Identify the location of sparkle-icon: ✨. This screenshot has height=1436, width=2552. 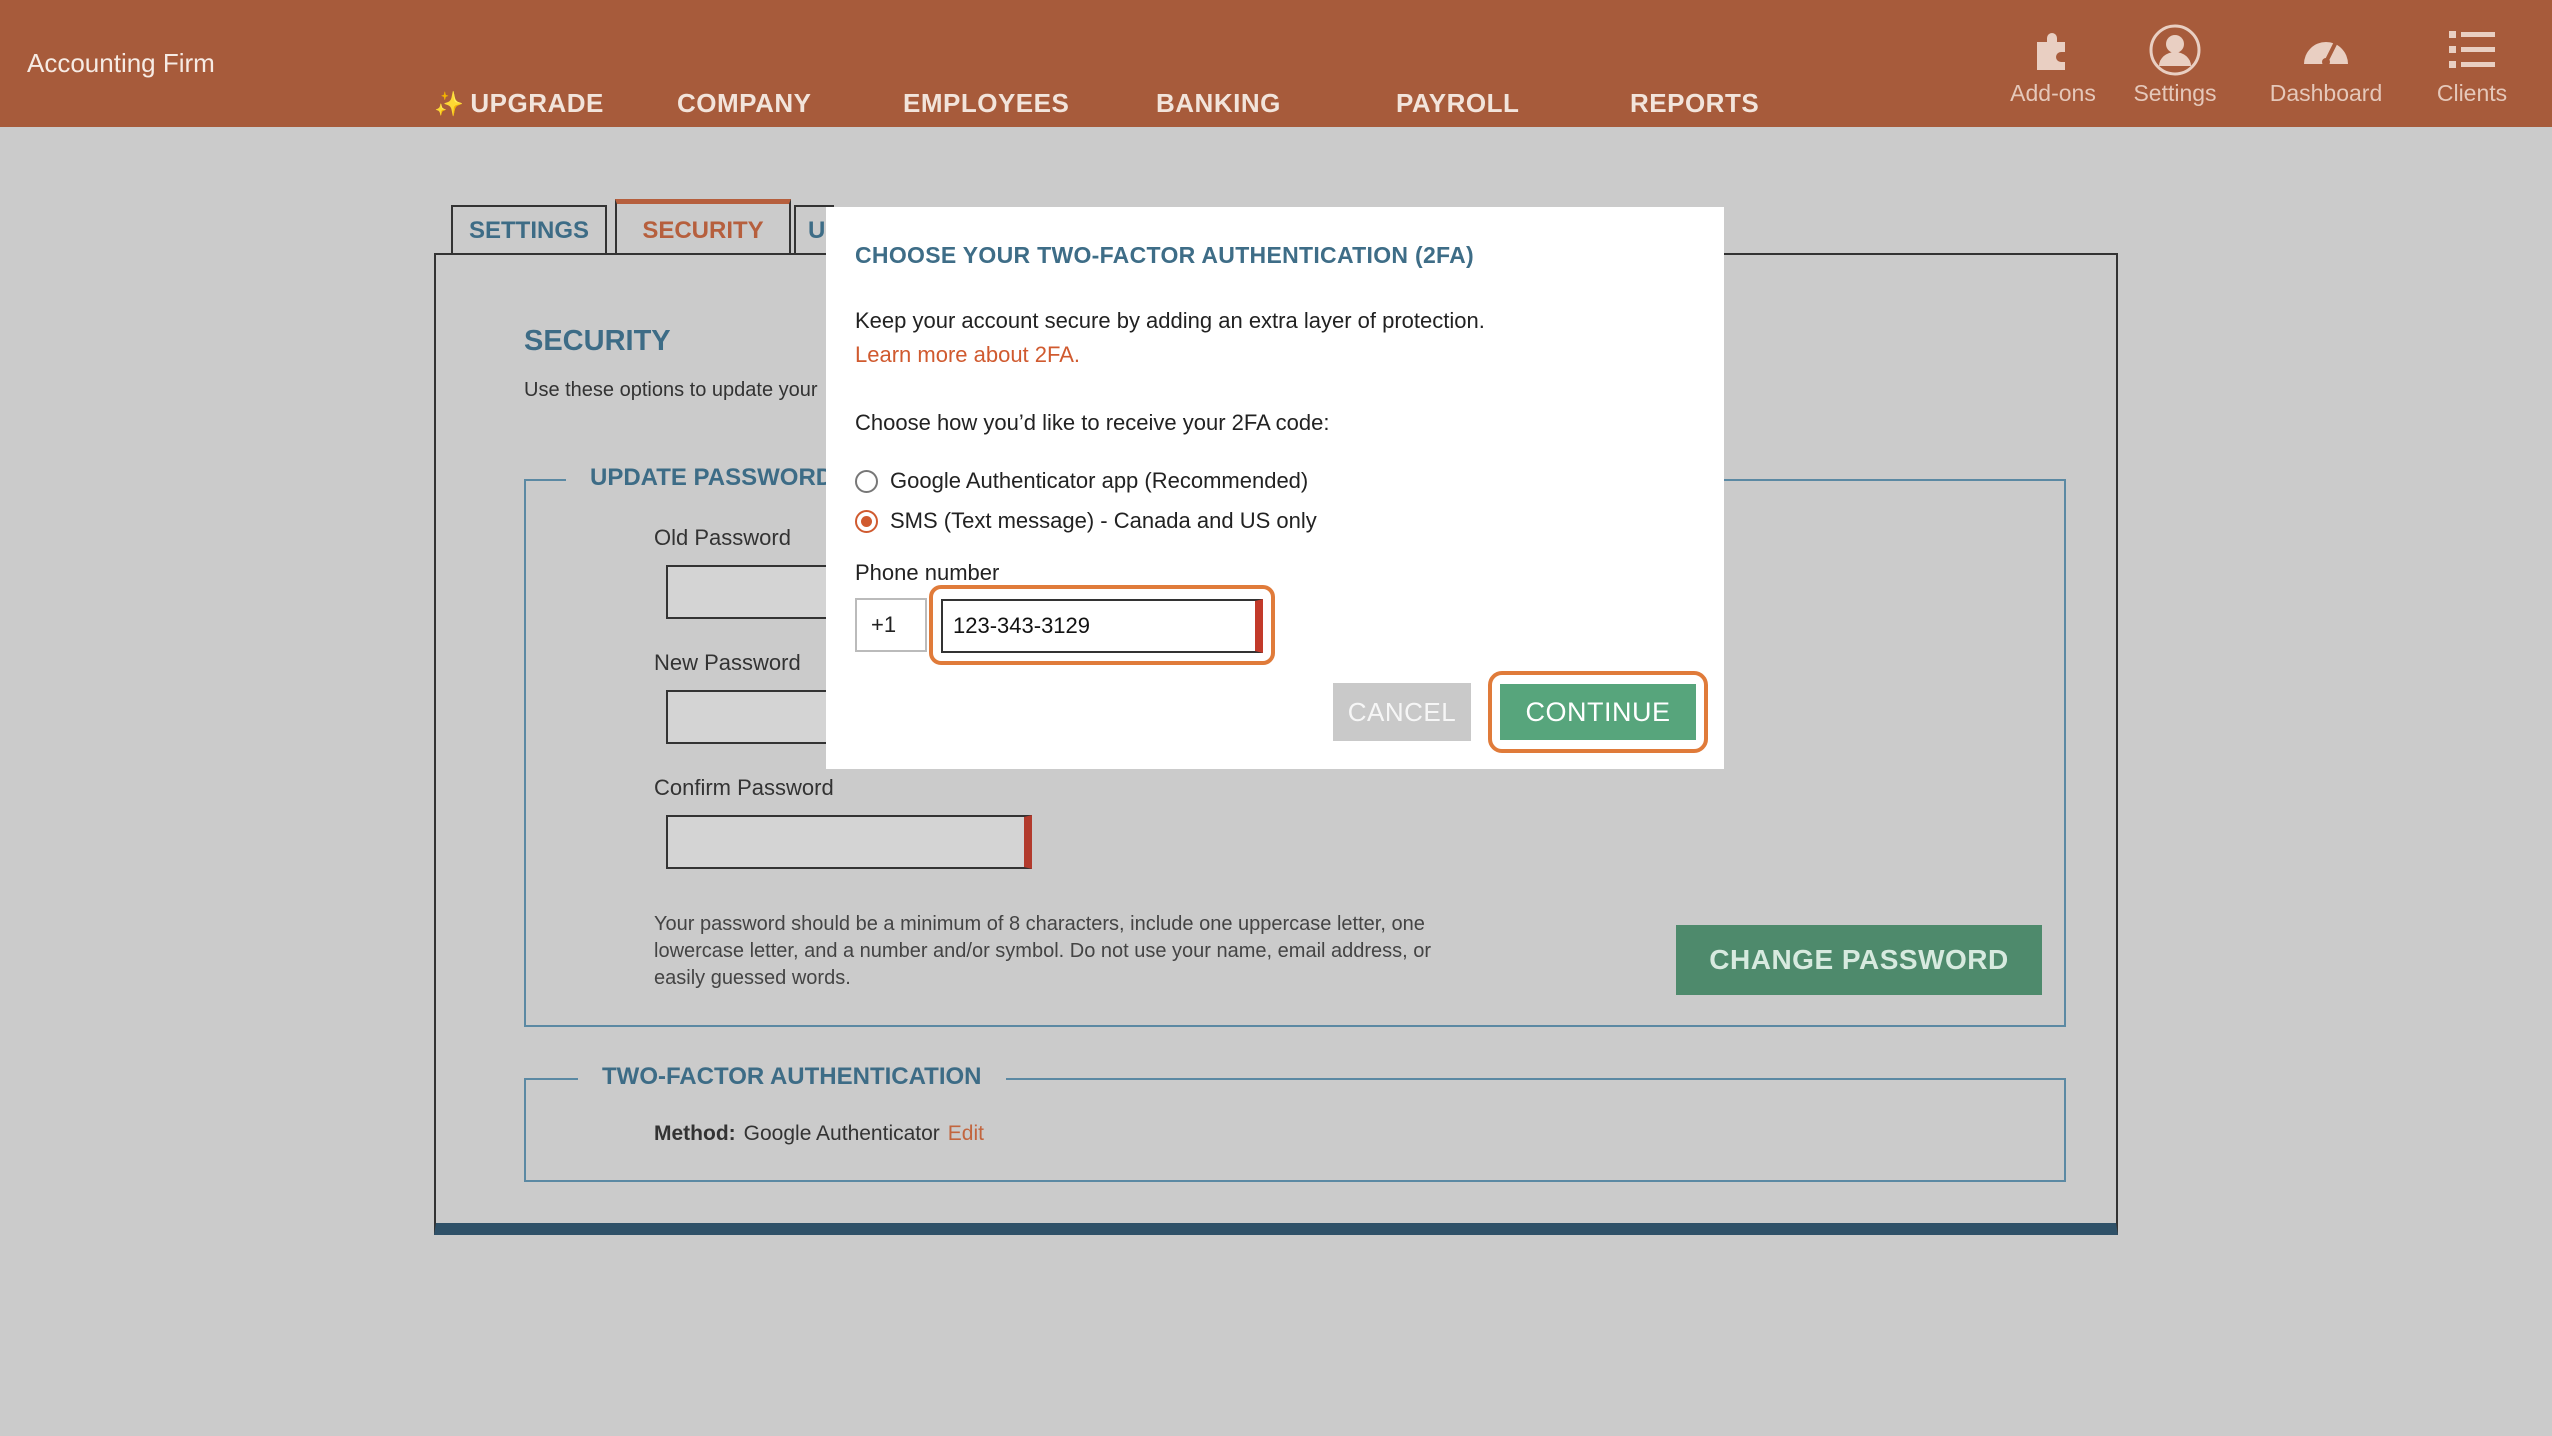
(449, 104).